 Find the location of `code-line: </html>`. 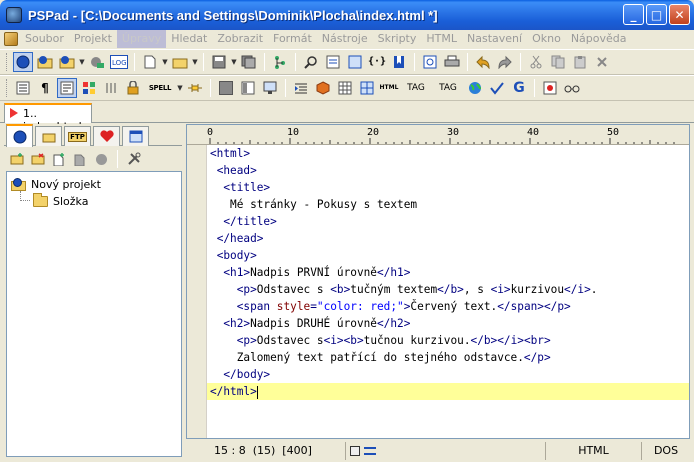

code-line: </html> is located at coordinates (448, 391).